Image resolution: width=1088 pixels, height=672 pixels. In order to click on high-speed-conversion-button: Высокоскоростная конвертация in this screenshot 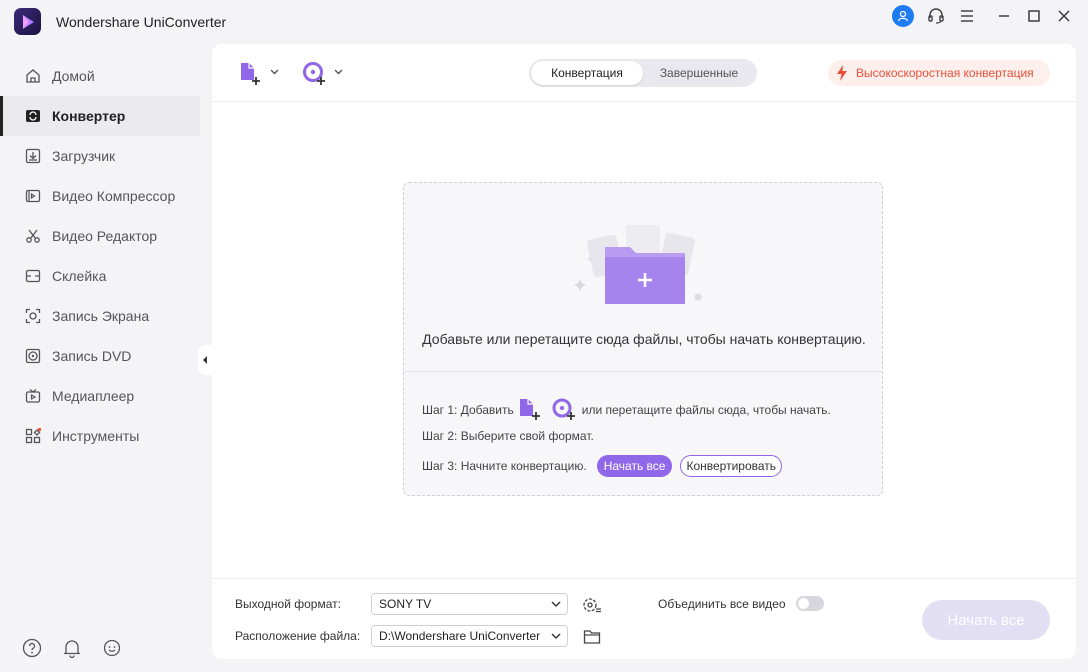, I will do `click(939, 73)`.